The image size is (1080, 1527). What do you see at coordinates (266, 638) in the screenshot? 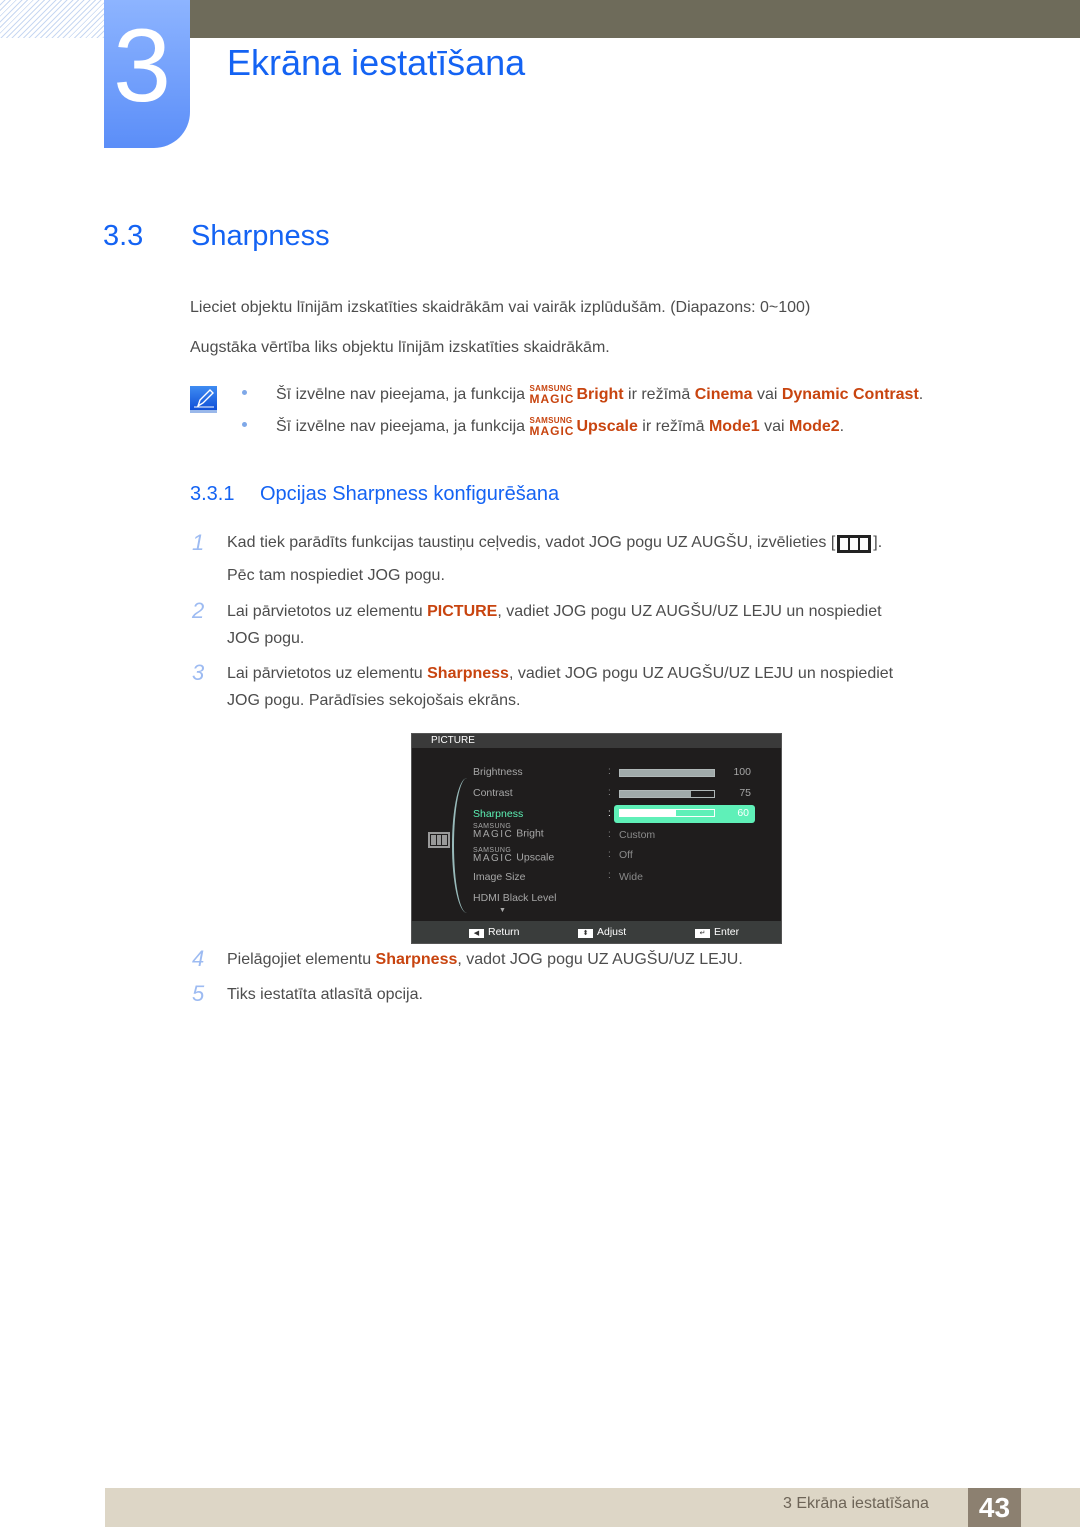
I see `step-text-continued: JOG pogu.` at bounding box center [266, 638].